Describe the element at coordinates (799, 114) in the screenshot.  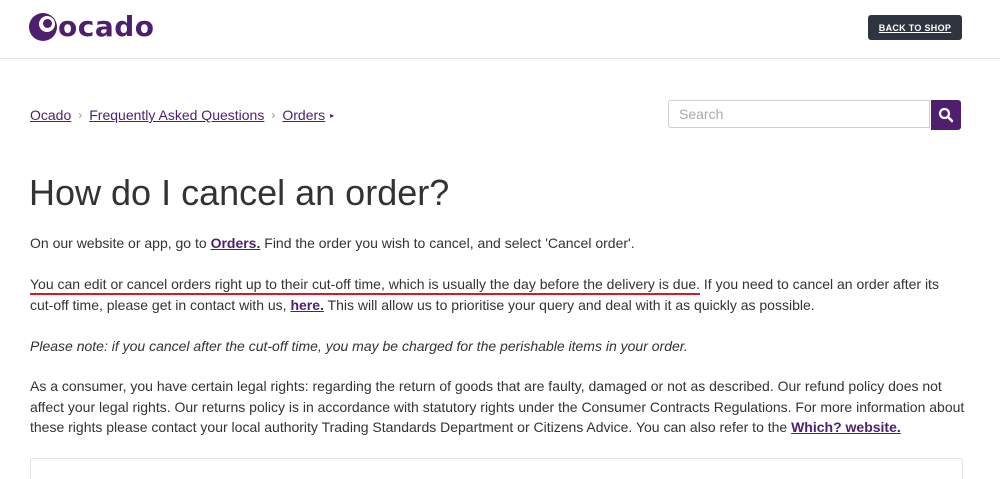
I see `search-input: Search` at that location.